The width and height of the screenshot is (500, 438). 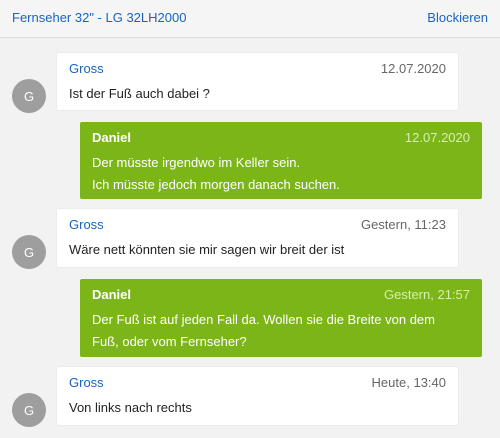 What do you see at coordinates (196, 162) in the screenshot?
I see `message-line: Der müsste irgendwo im Keller sein.` at bounding box center [196, 162].